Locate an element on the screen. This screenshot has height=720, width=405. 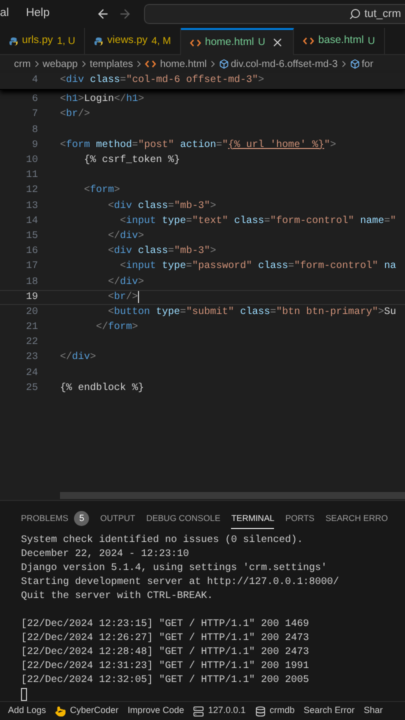
breadcrumb-item: templates is located at coordinates (112, 64).